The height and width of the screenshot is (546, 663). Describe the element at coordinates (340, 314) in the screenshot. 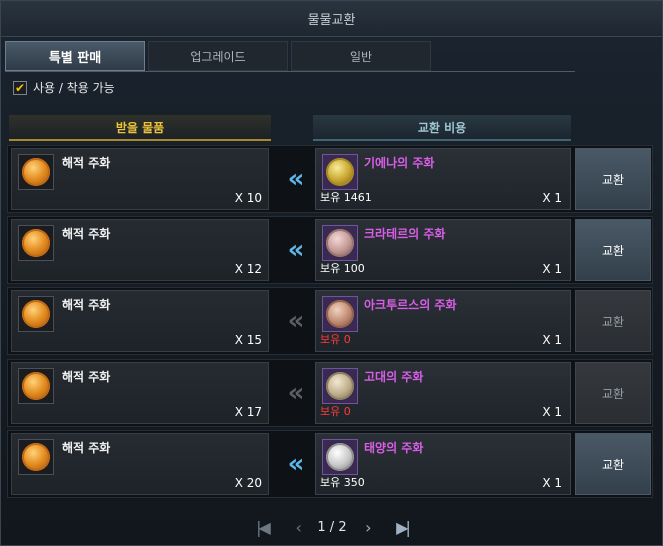

I see `copper-coin-icon` at that location.